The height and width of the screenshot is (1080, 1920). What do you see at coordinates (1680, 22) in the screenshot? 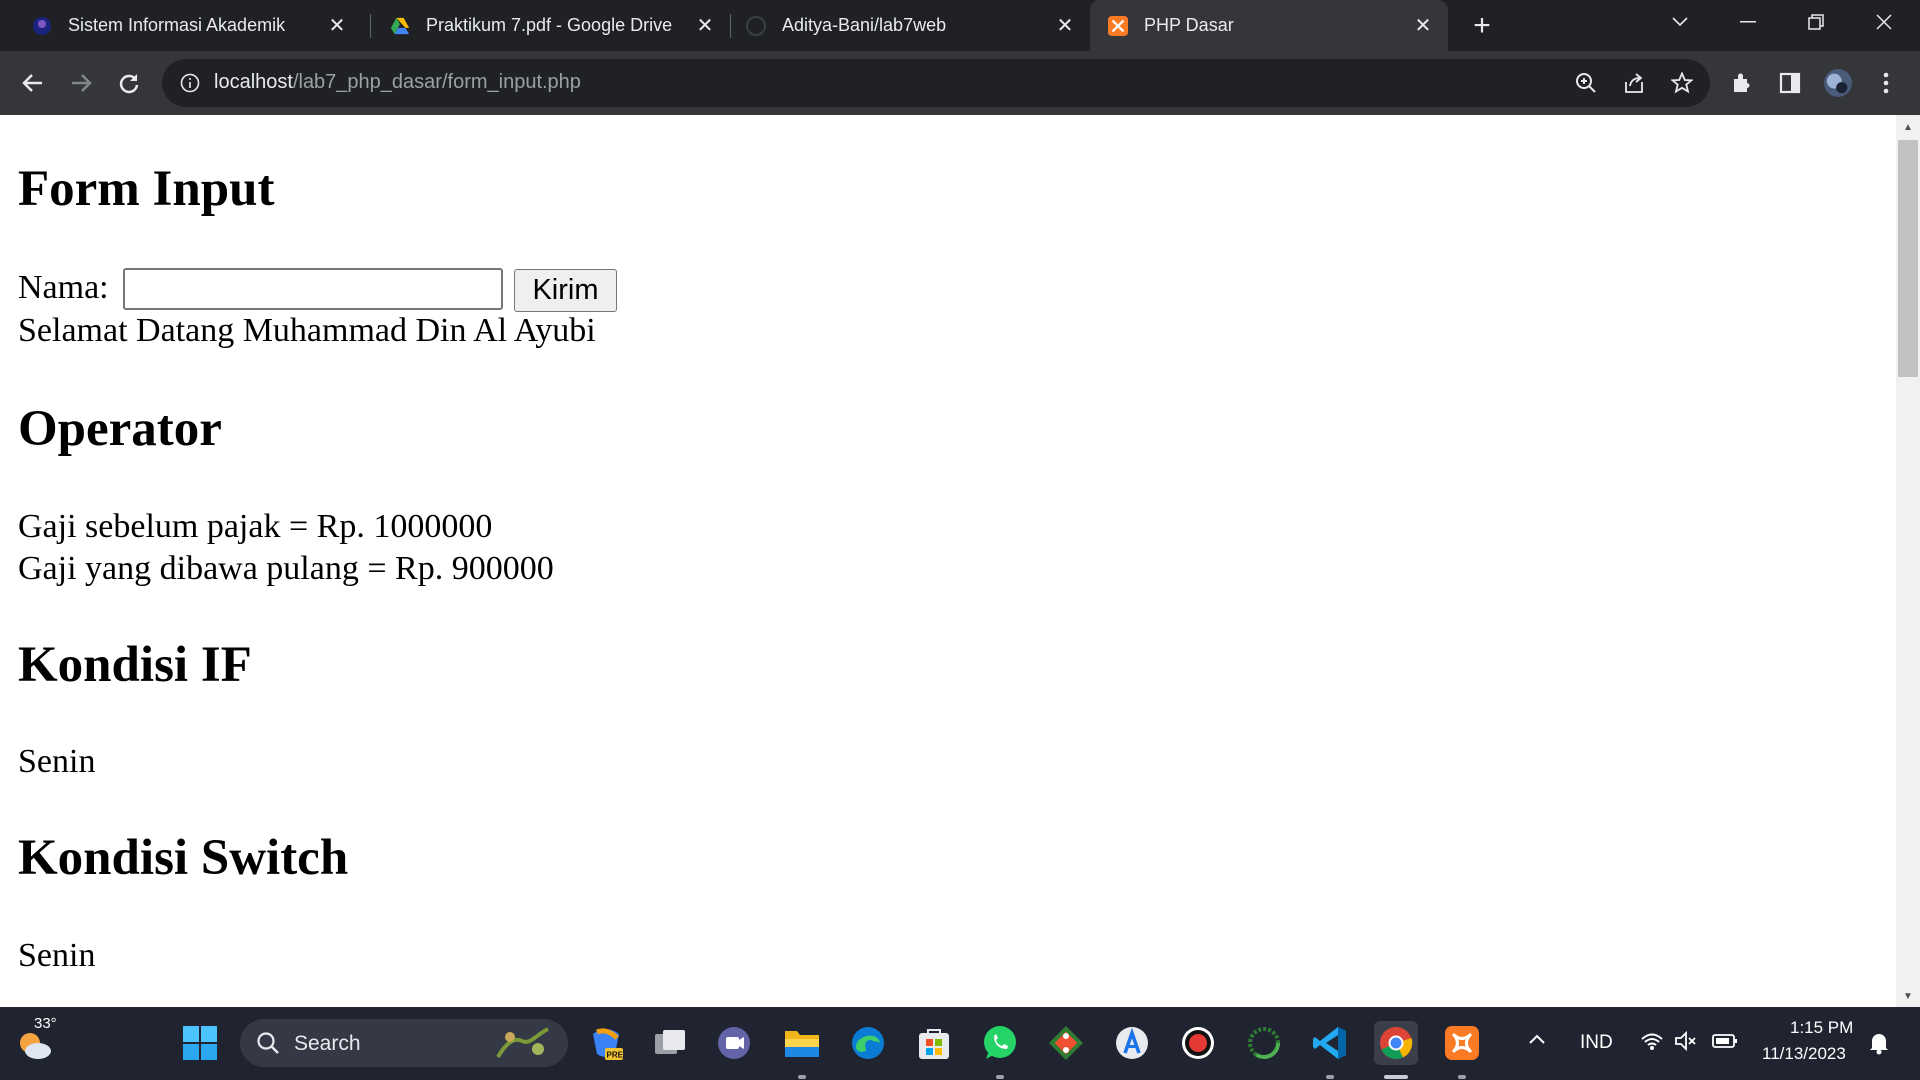
I see `tab-search-icon` at bounding box center [1680, 22].